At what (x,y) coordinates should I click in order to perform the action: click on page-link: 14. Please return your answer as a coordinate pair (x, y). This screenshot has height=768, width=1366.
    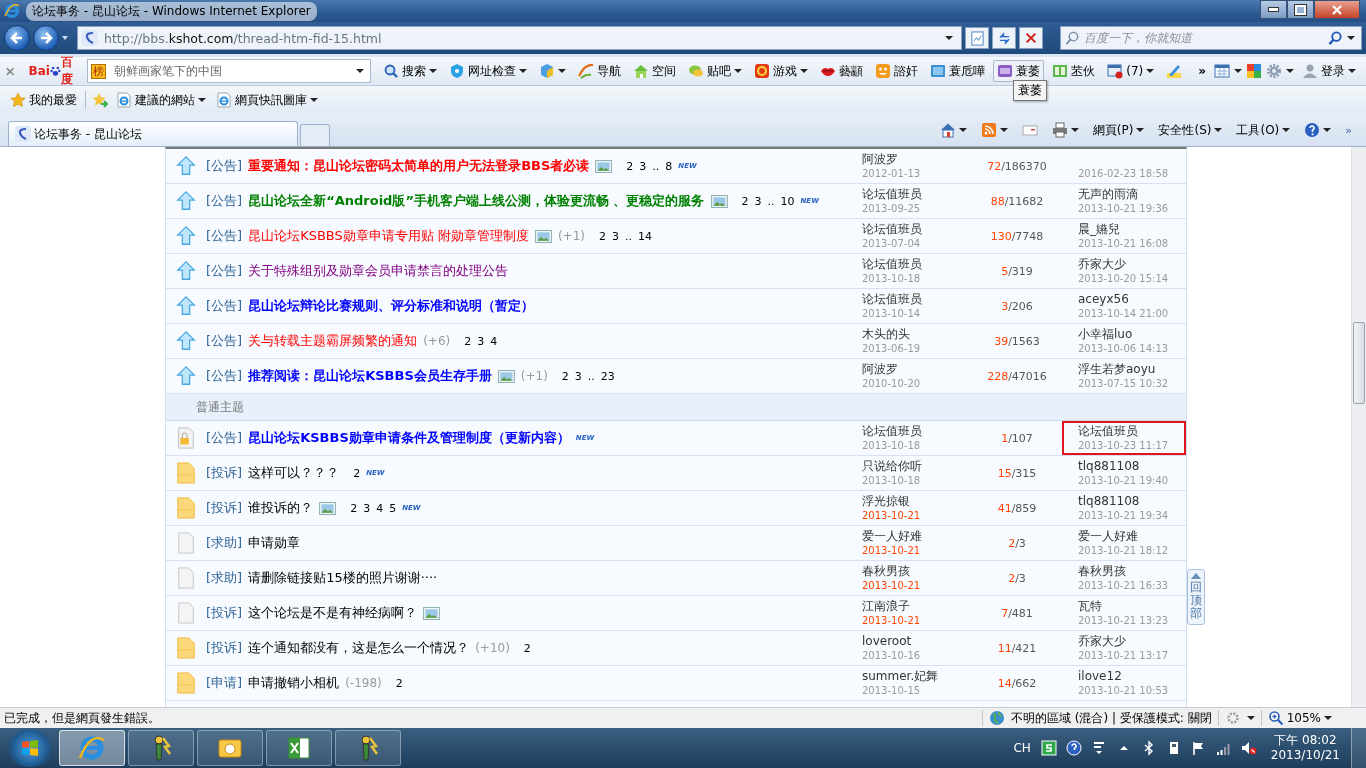
    Looking at the image, I should click on (645, 236).